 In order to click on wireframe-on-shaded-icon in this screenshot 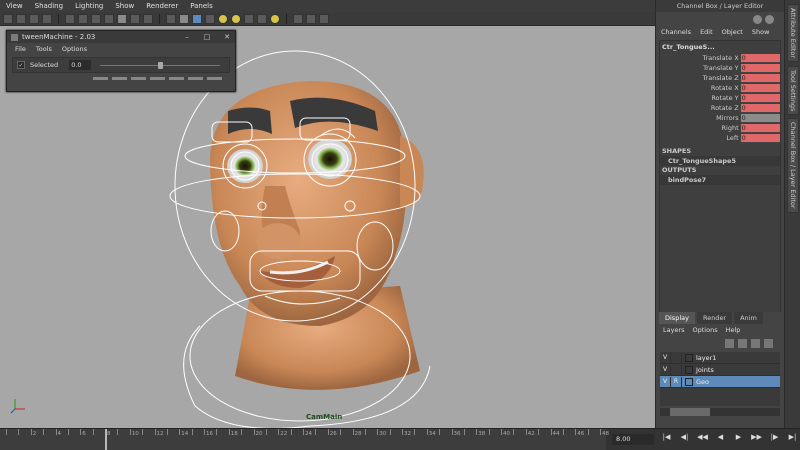, I will do `click(210, 18)`.